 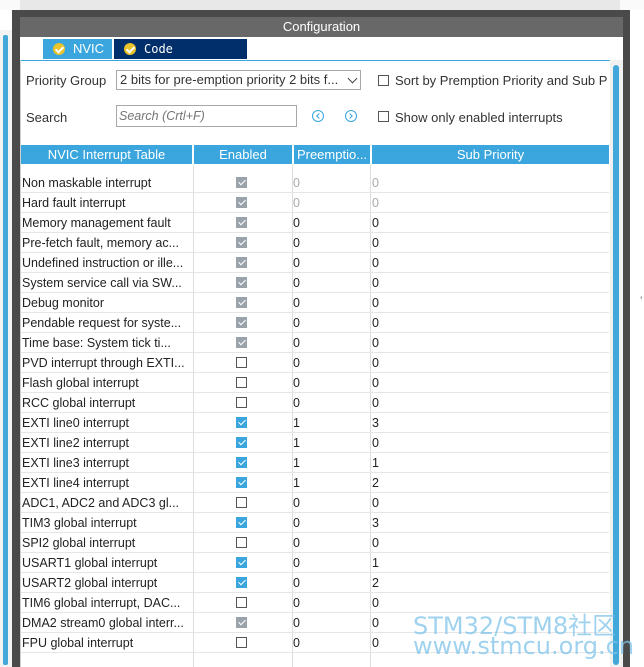 I want to click on table-row: PVD interrupt through EXTI... 0 0, so click(x=315, y=363).